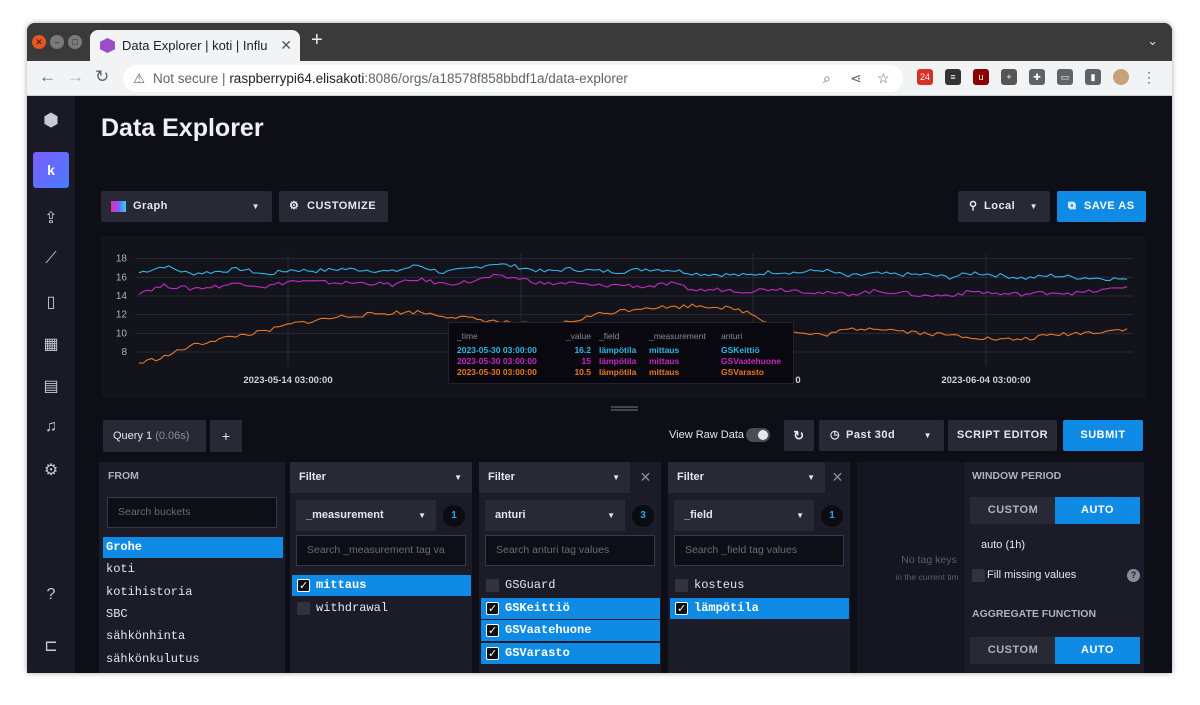  What do you see at coordinates (458, 477) in the screenshot?
I see `chevron-down-icon: ▼` at bounding box center [458, 477].